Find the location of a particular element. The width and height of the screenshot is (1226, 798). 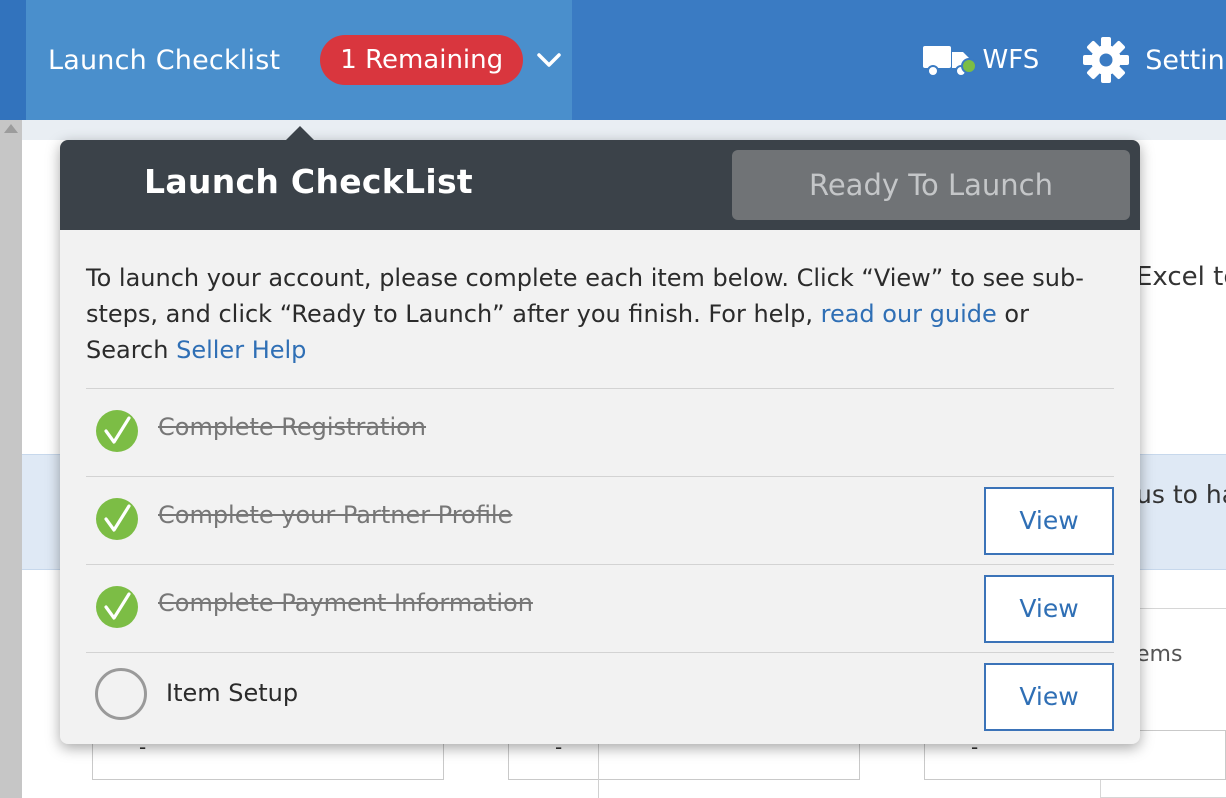

checklist-item-partner-profile: Complete your Partner Profile View is located at coordinates (600, 520).